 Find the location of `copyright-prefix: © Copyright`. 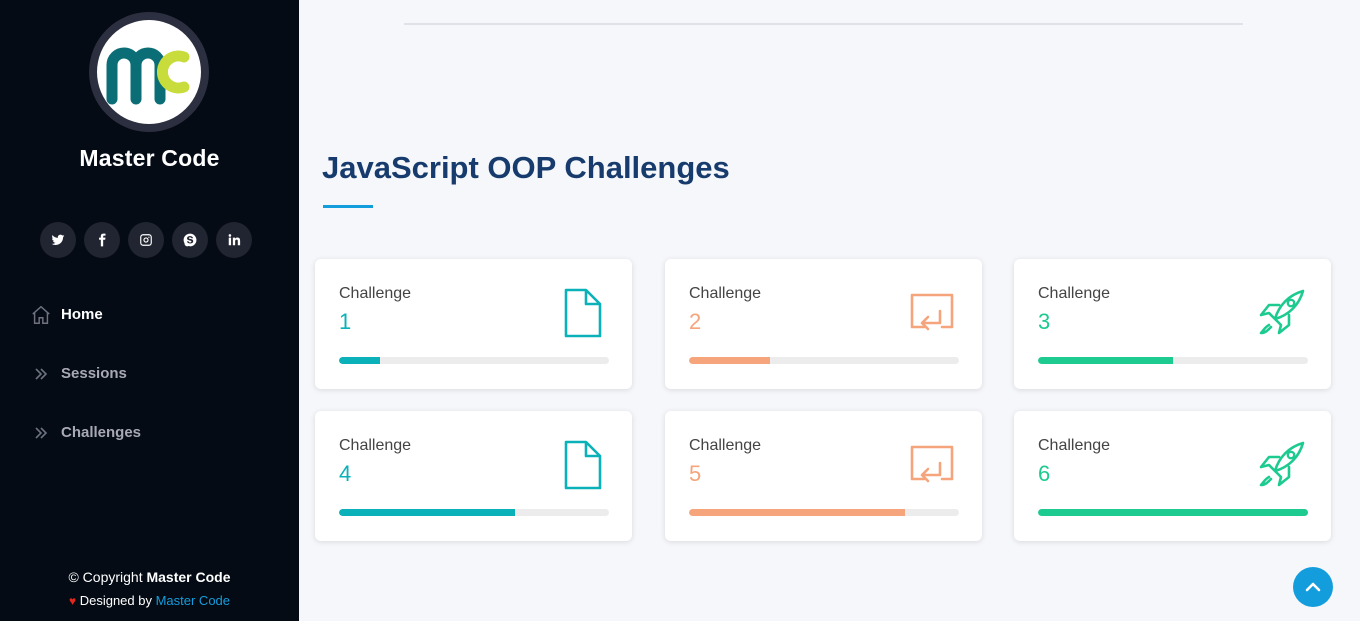

copyright-prefix: © Copyright is located at coordinates (107, 577).